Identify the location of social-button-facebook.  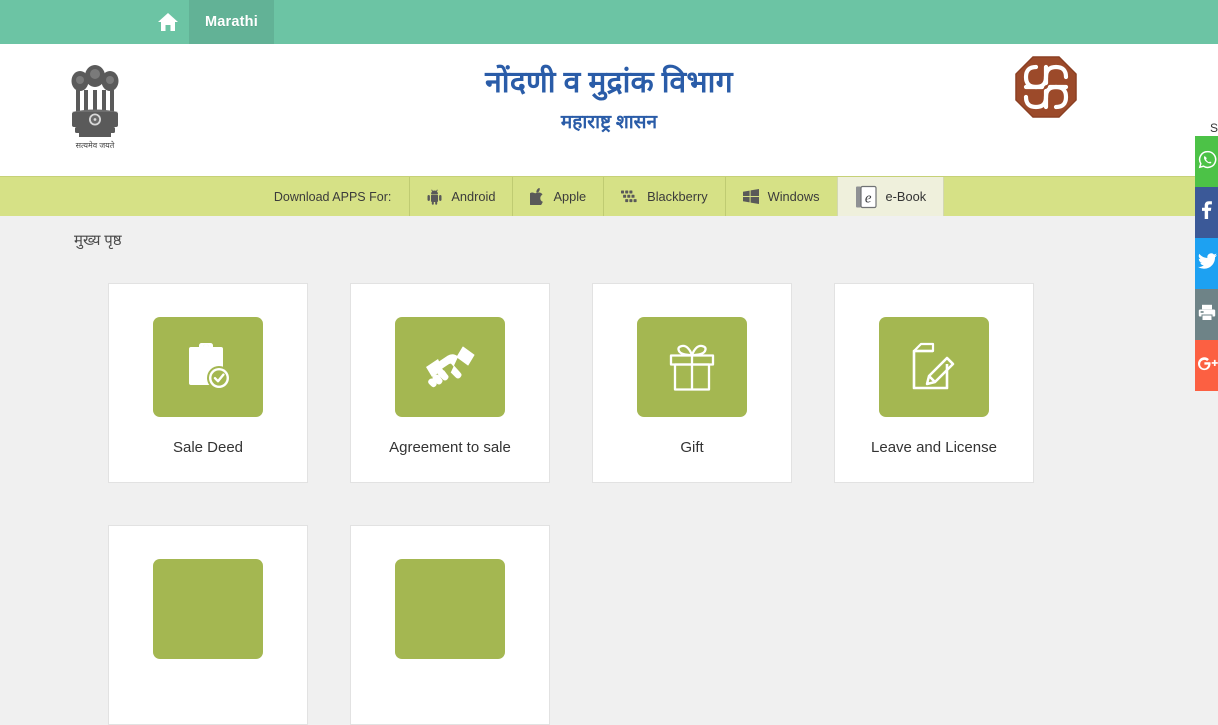
(1206, 212).